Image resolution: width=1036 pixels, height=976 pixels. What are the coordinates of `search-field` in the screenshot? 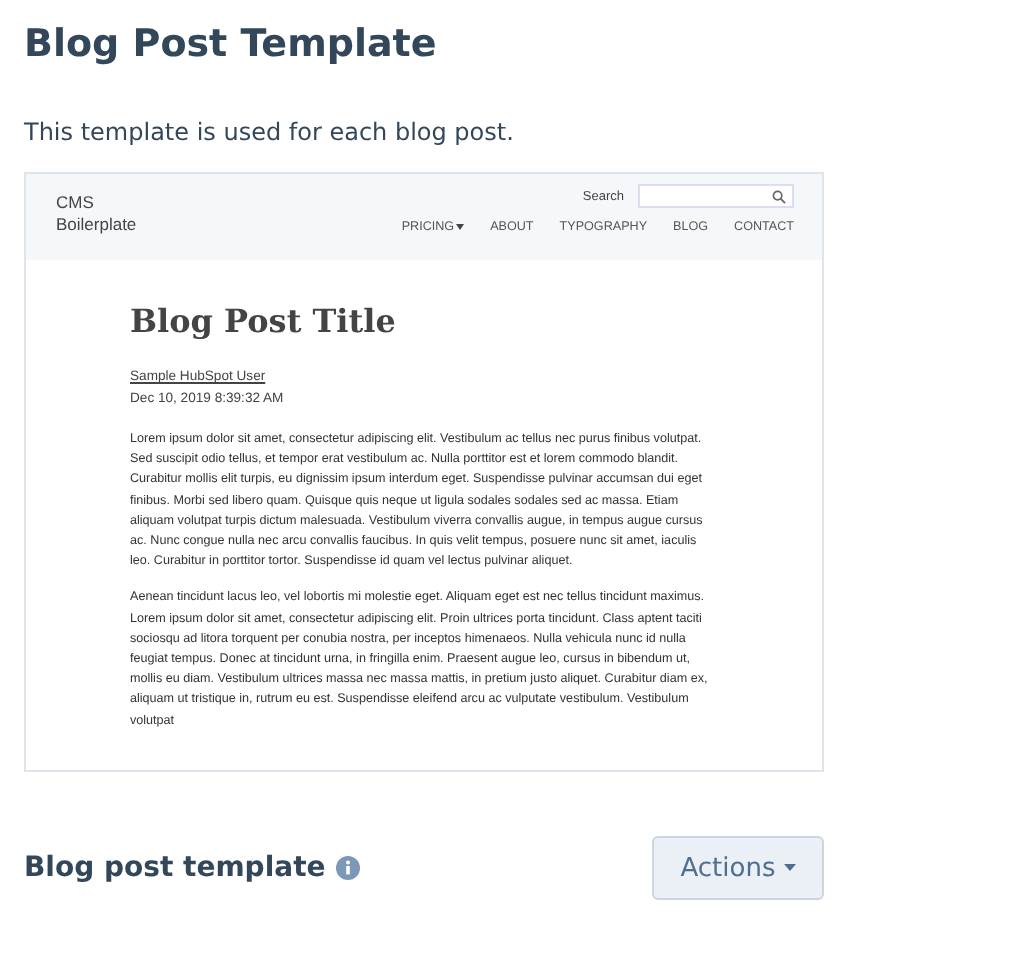 It's located at (716, 196).